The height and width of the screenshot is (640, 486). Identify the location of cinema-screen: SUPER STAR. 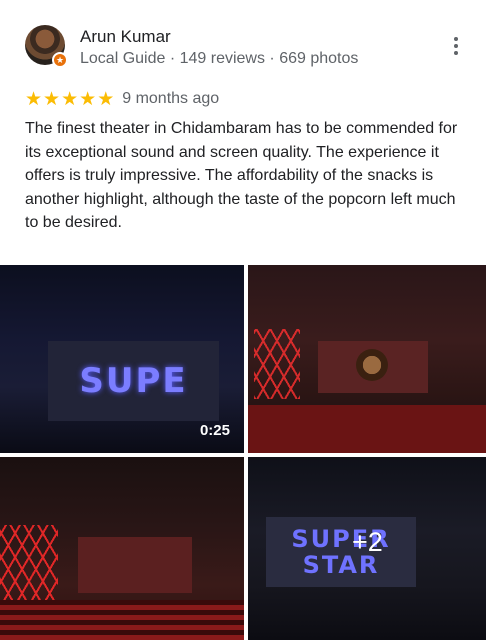
(341, 552).